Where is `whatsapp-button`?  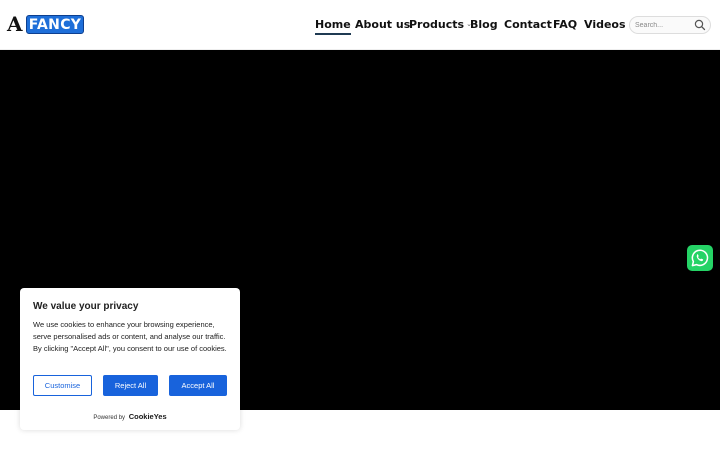
whatsapp-button is located at coordinates (700, 258).